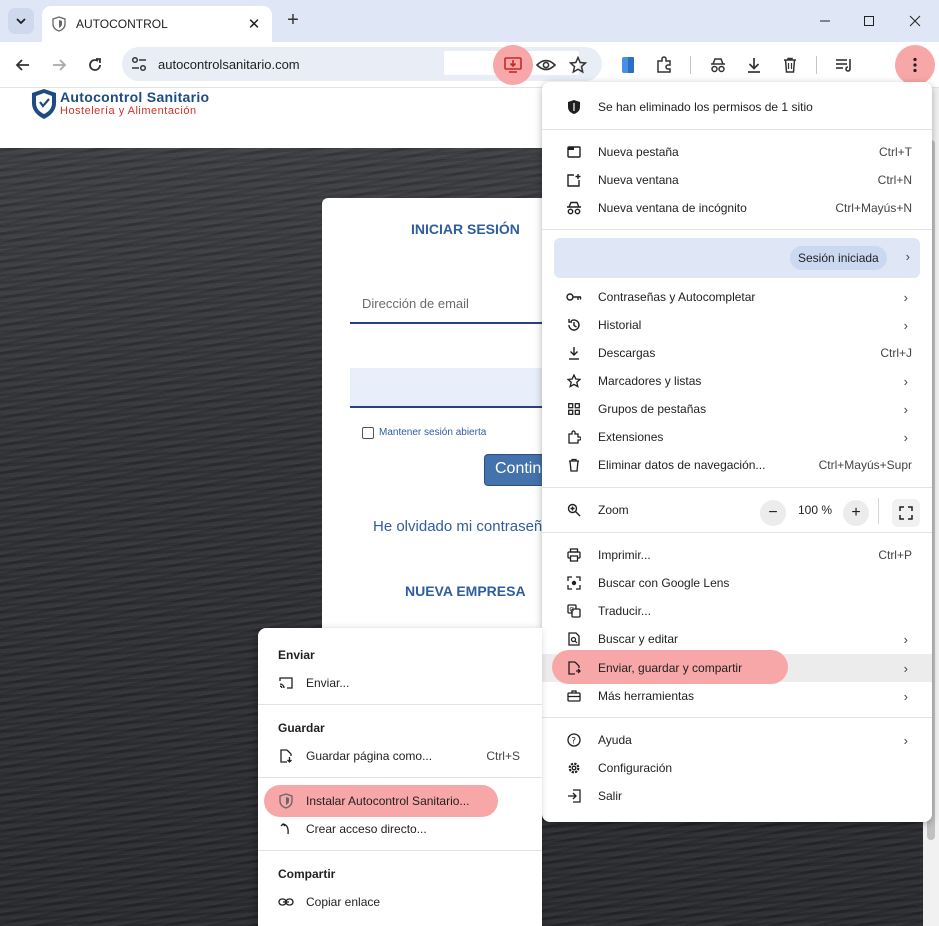 This screenshot has width=939, height=926. What do you see at coordinates (737, 740) in the screenshot?
I see `menu-item-help: ? Ayuda ›` at bounding box center [737, 740].